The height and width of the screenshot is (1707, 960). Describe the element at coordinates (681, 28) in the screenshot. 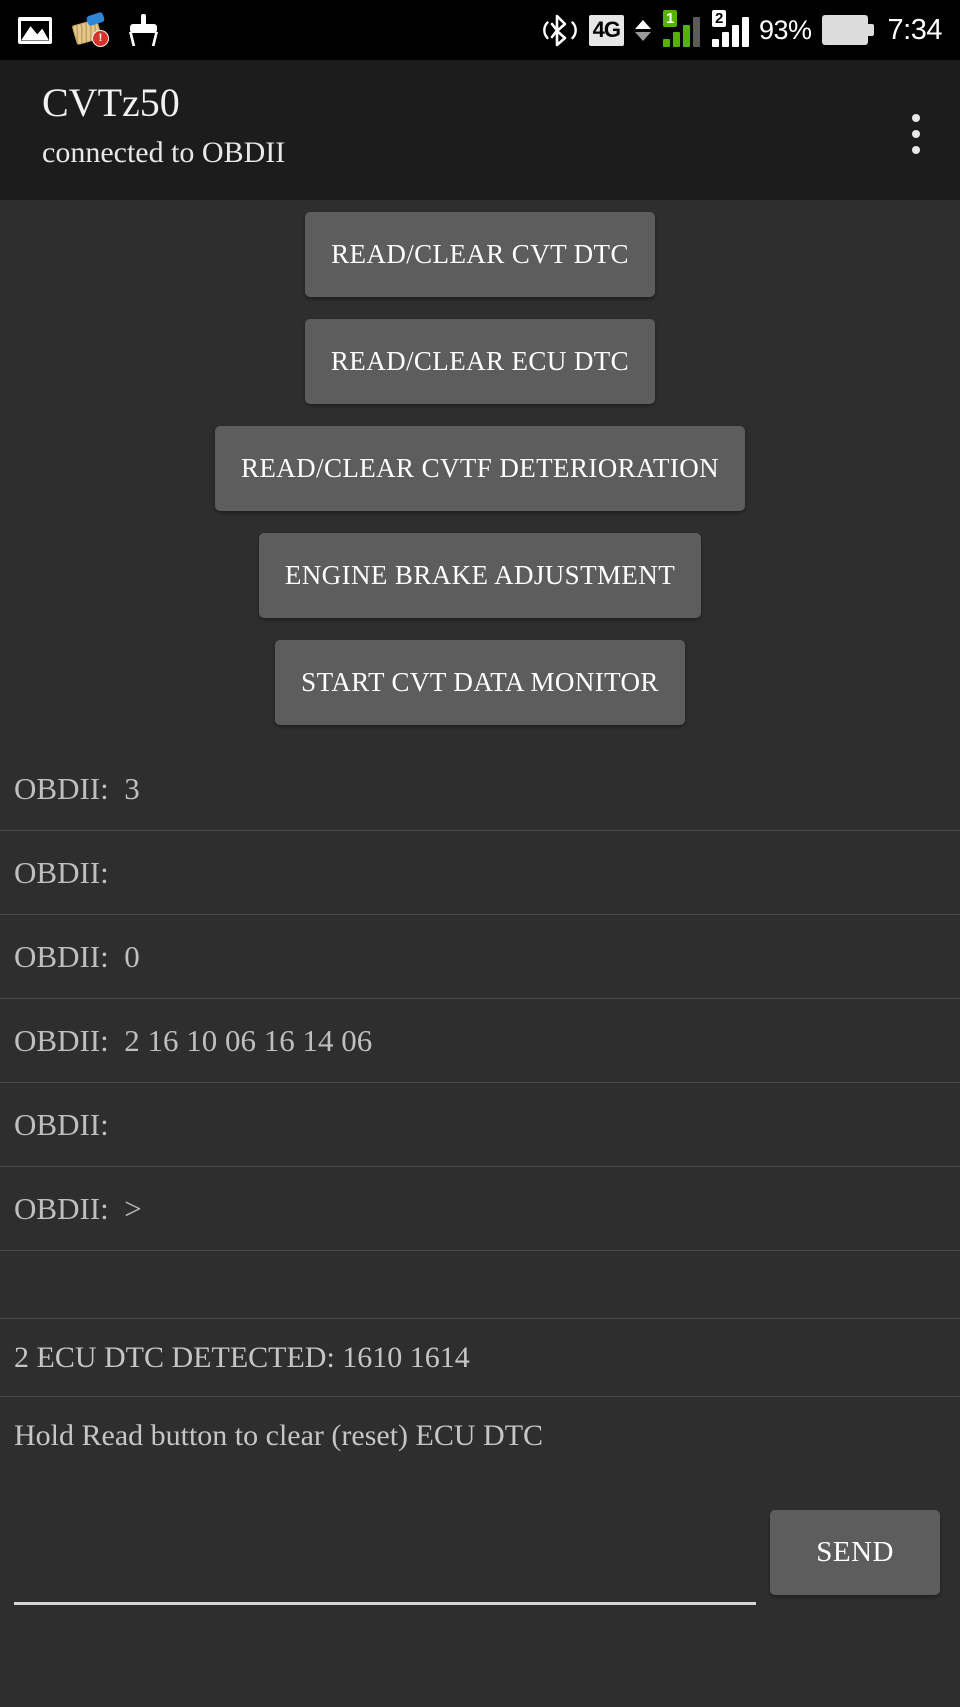

I see `sim1-signal-icon: 1` at that location.